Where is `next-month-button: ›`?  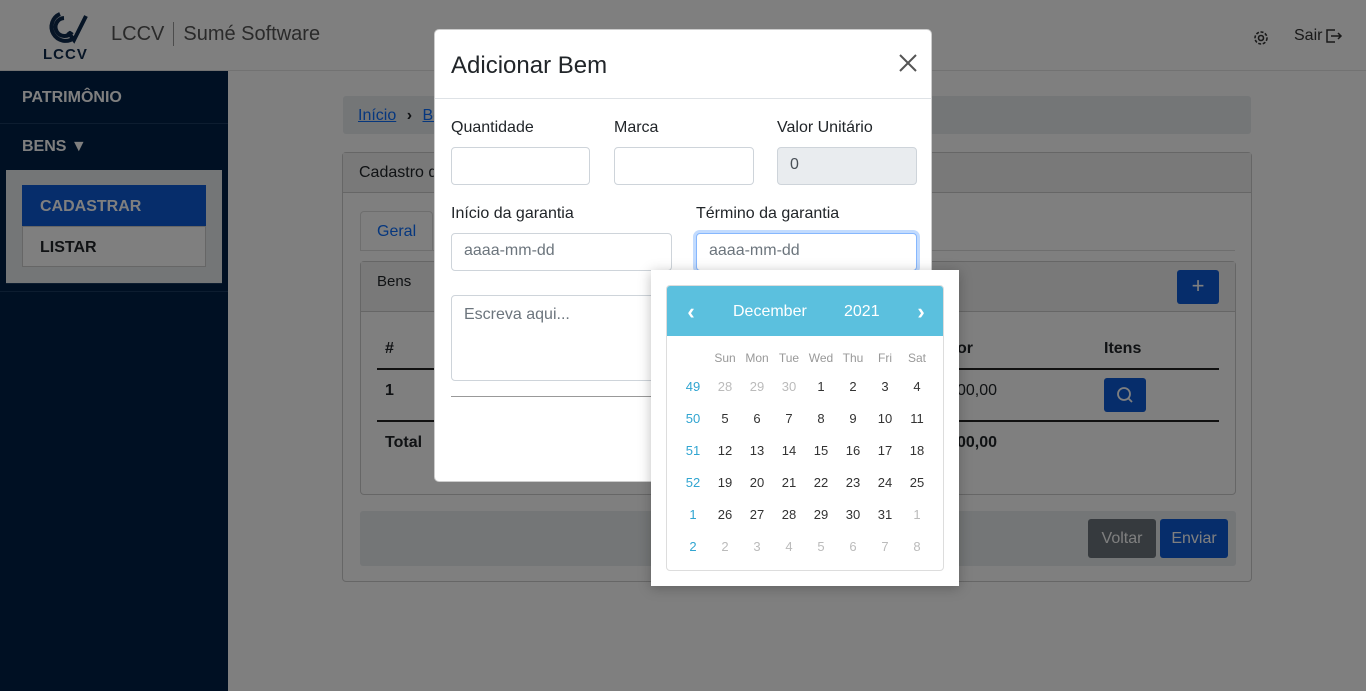 next-month-button: › is located at coordinates (921, 312).